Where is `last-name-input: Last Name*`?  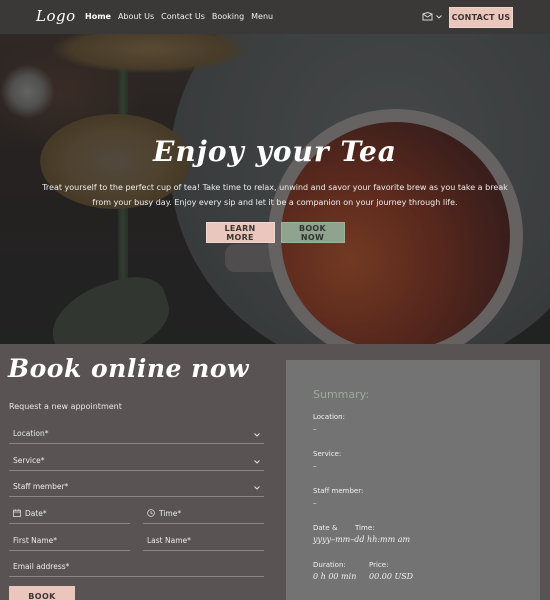 last-name-input: Last Name* is located at coordinates (203, 541).